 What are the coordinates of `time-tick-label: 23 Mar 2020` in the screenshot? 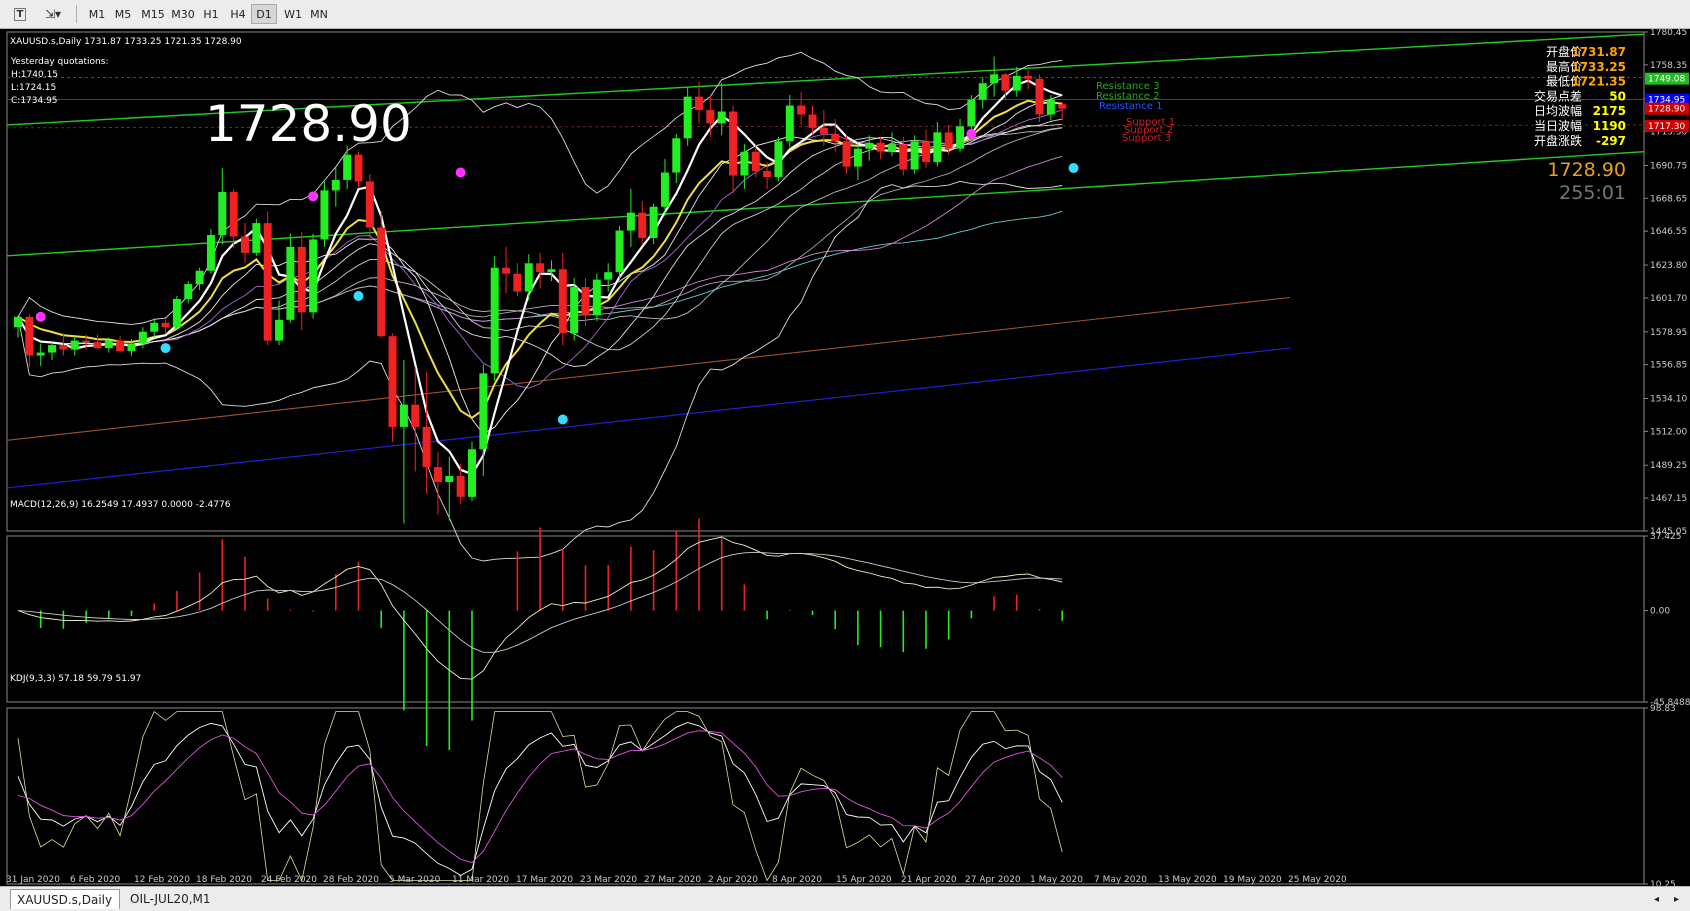 It's located at (608, 880).